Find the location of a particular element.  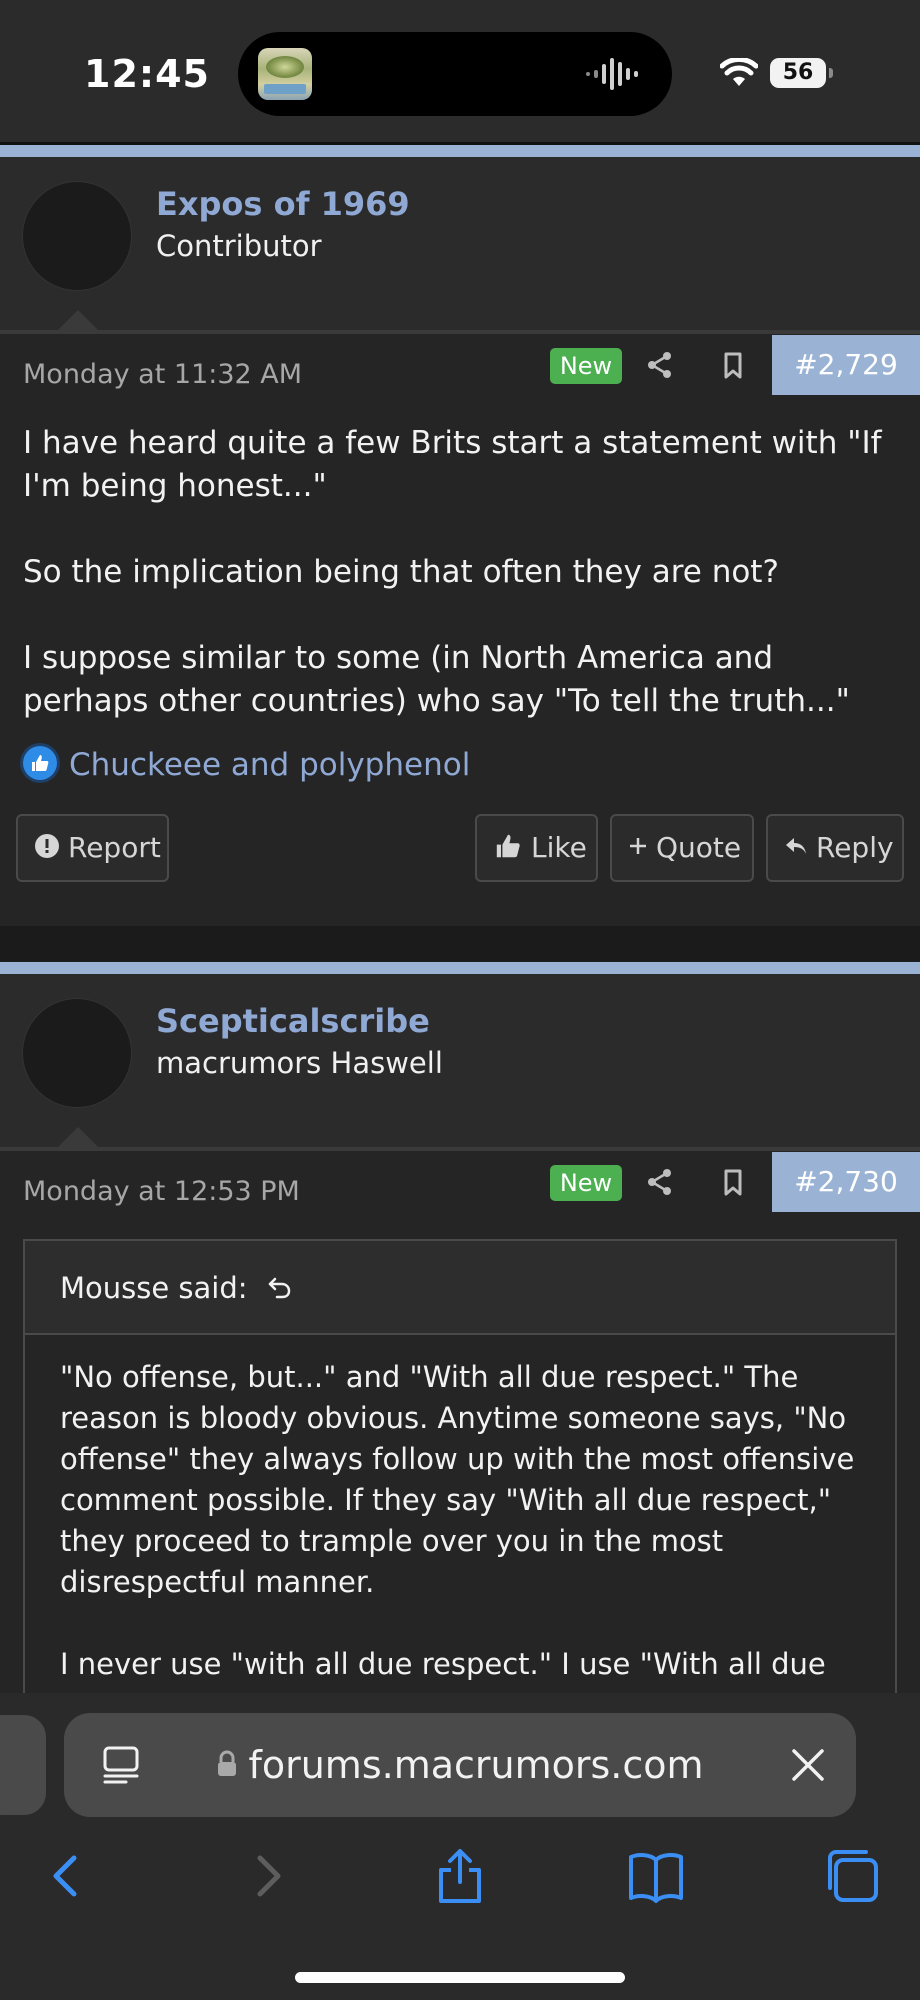

reply-label: Reply is located at coordinates (855, 847).